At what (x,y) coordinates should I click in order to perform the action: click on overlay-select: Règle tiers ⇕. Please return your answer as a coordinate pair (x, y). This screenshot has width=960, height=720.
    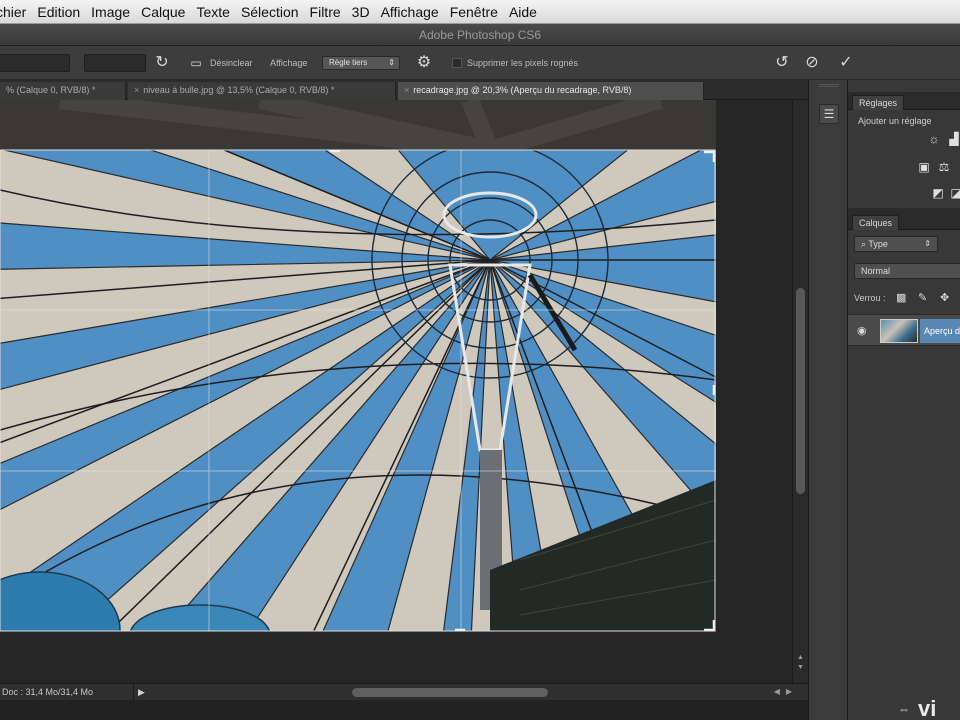
    Looking at the image, I should click on (361, 63).